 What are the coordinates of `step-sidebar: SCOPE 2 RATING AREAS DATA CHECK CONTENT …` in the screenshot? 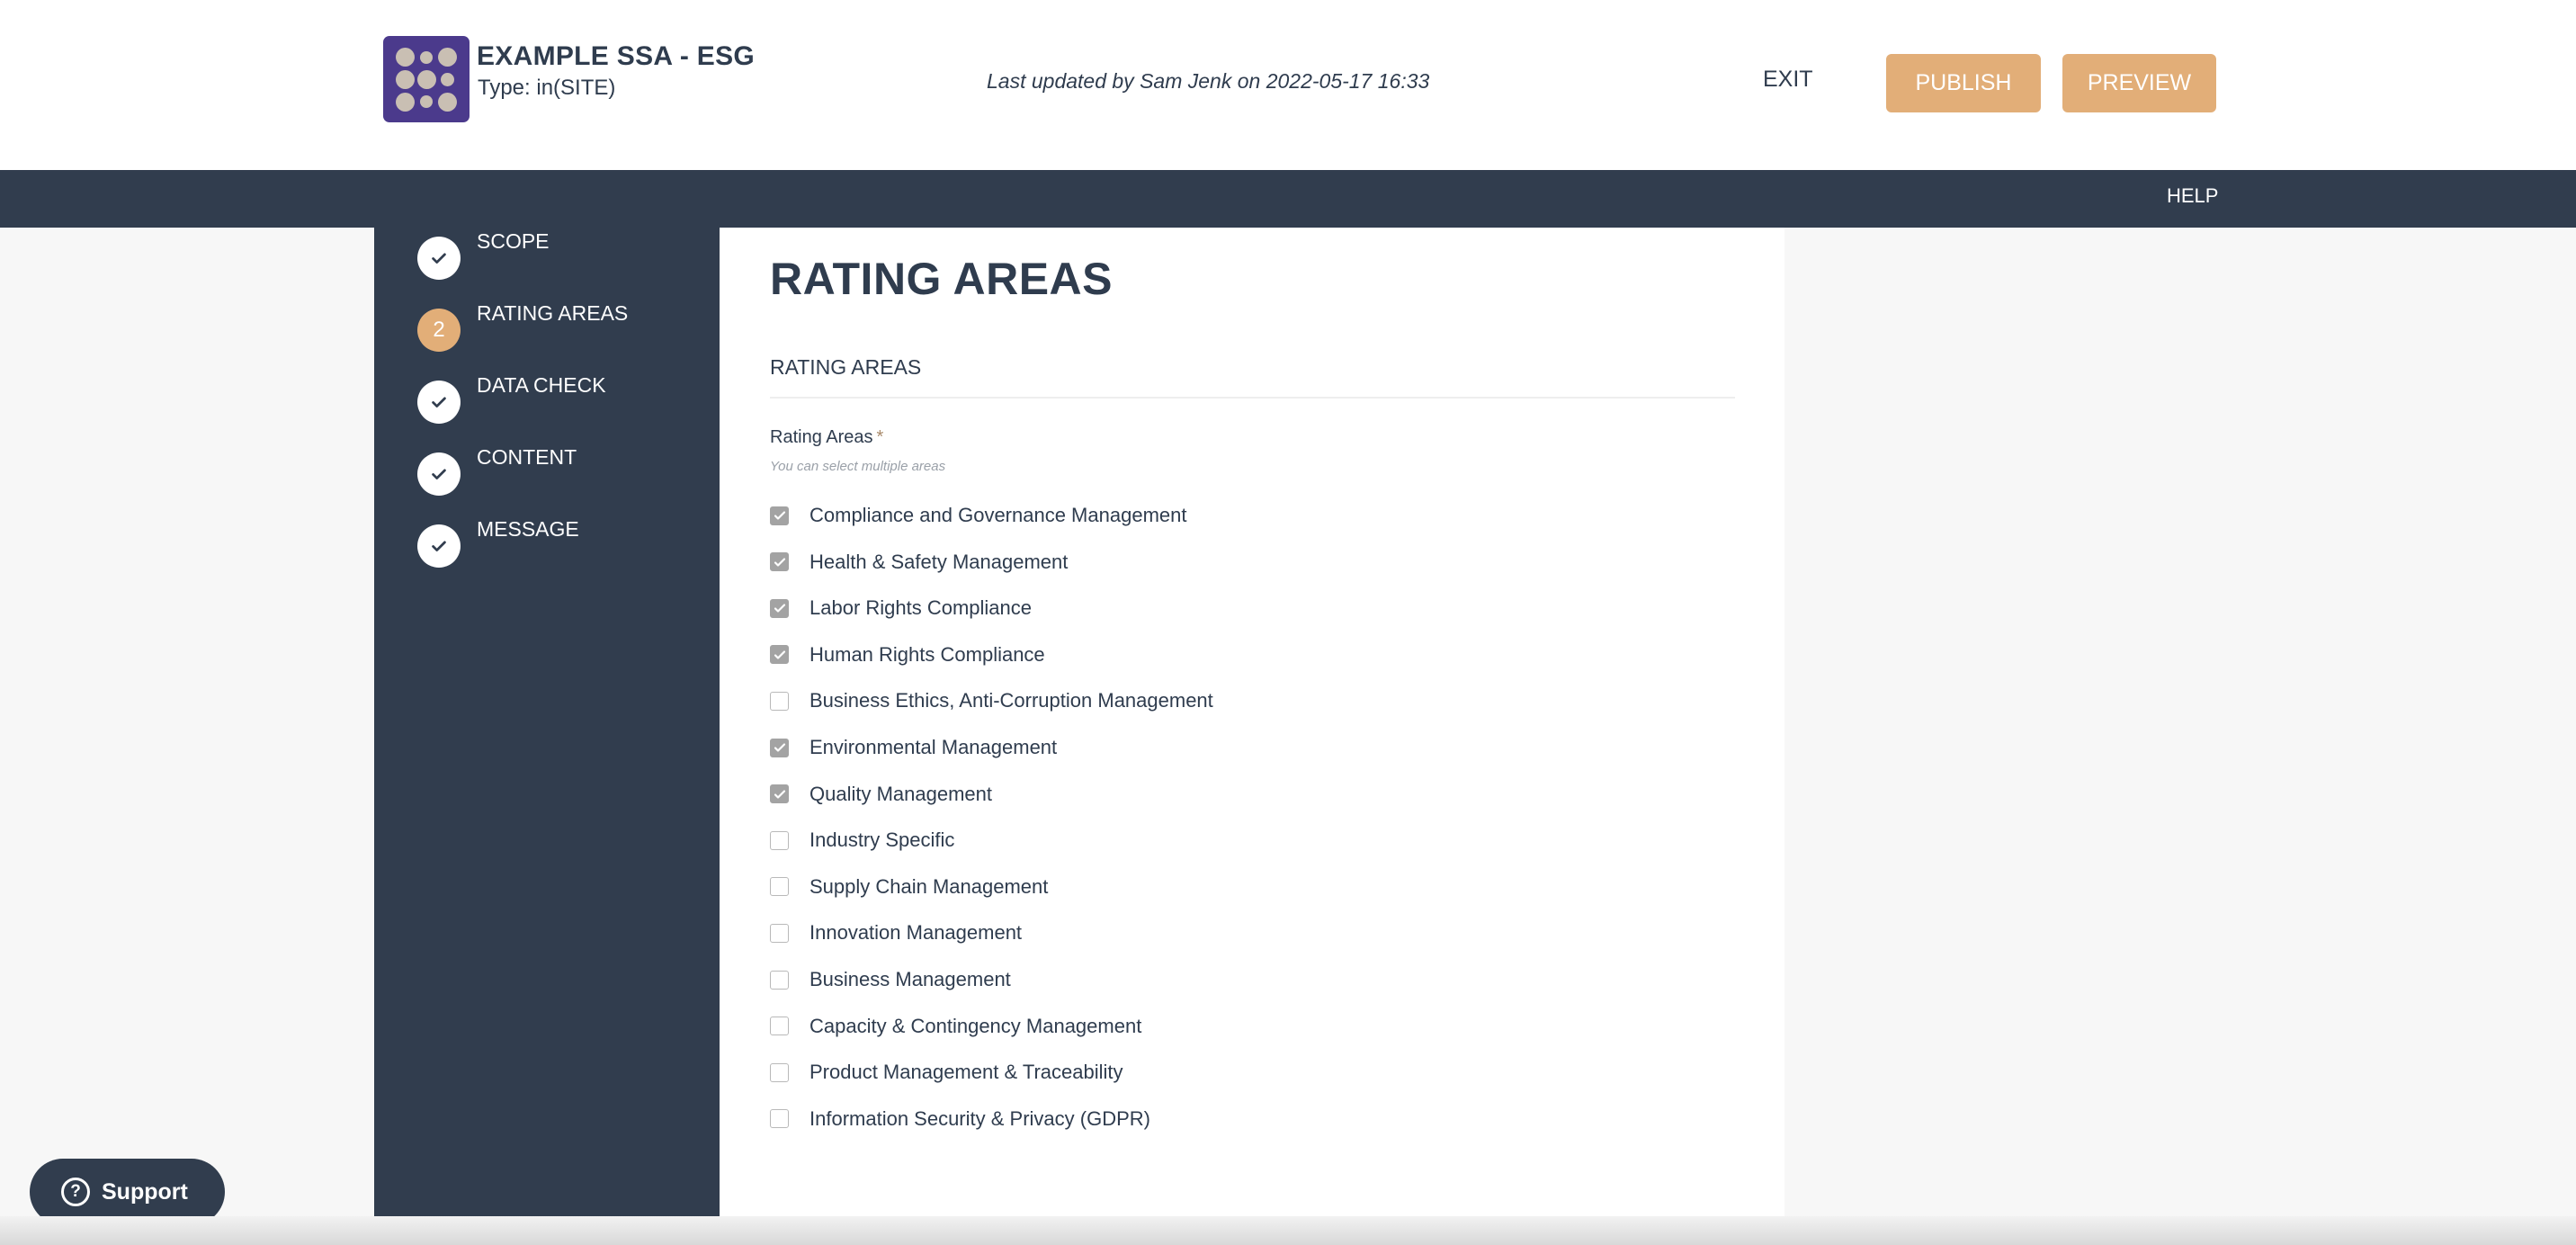 It's located at (547, 722).